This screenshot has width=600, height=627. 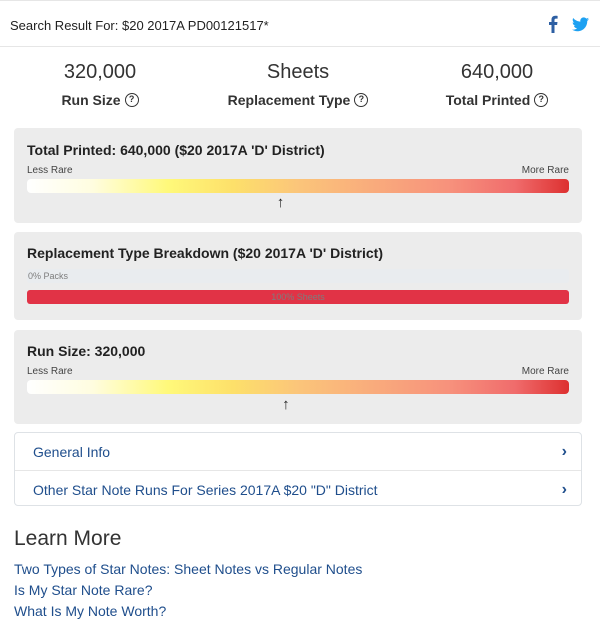 I want to click on stat-label-row: Total Printed ?, so click(x=497, y=100).